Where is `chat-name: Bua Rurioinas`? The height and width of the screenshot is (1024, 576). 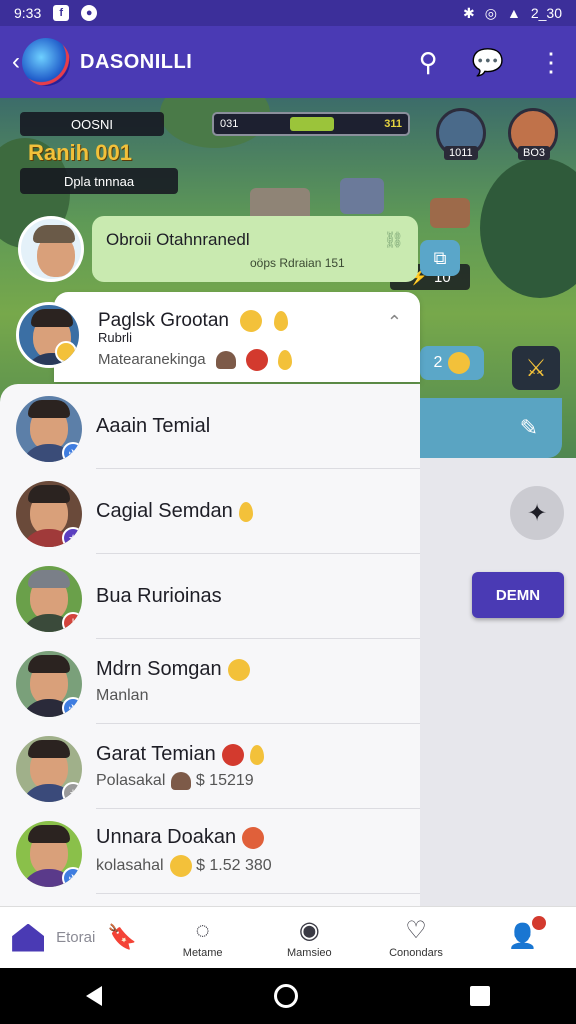 chat-name: Bua Rurioinas is located at coordinates (159, 596).